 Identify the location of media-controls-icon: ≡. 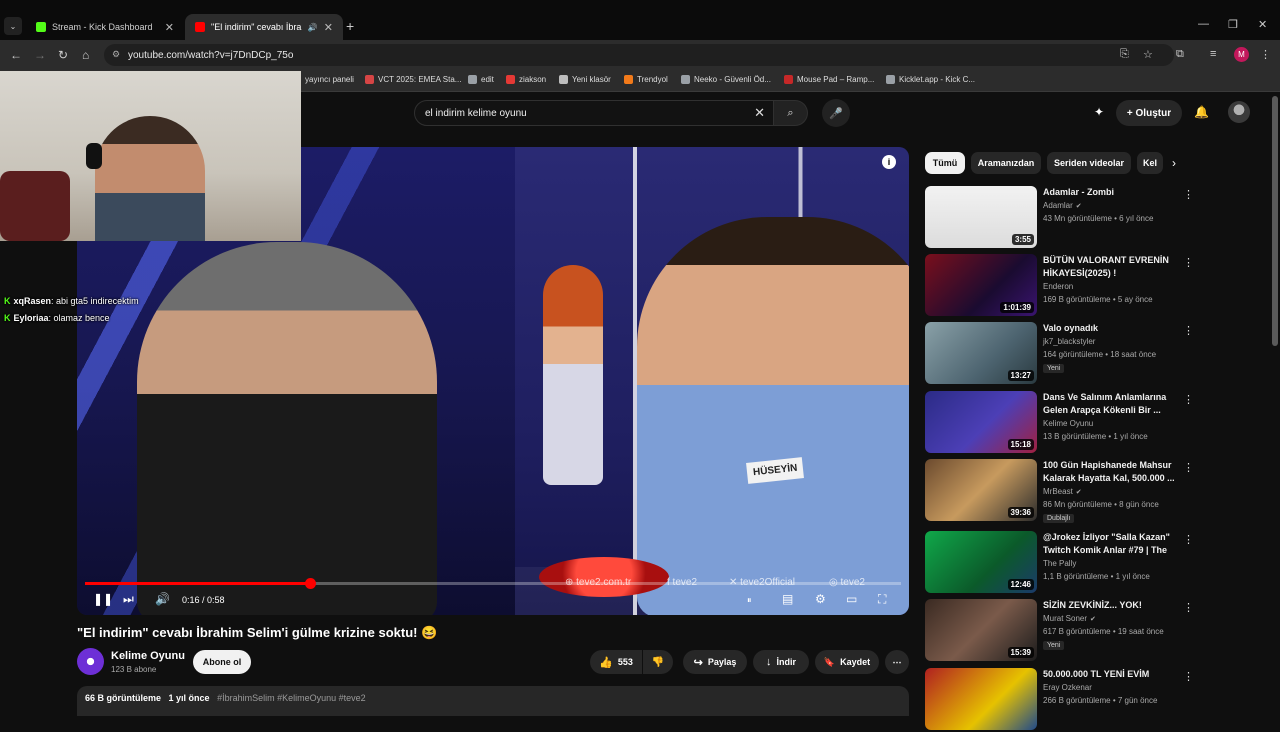
(1213, 54).